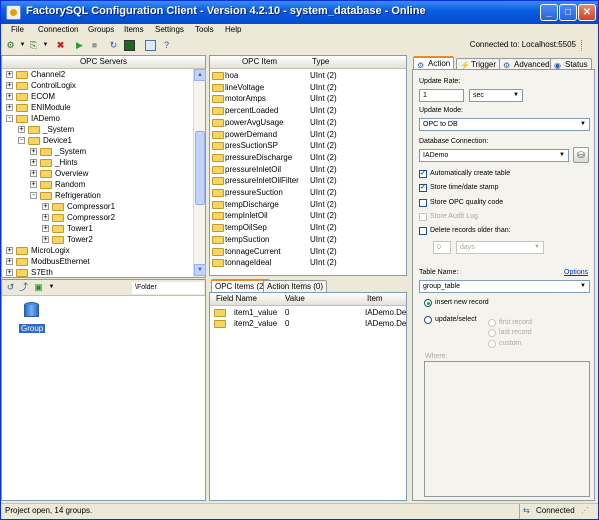  What do you see at coordinates (308, 252) in the screenshot?
I see `opc-item-row: tonnageCurrent UInt (2)` at bounding box center [308, 252].